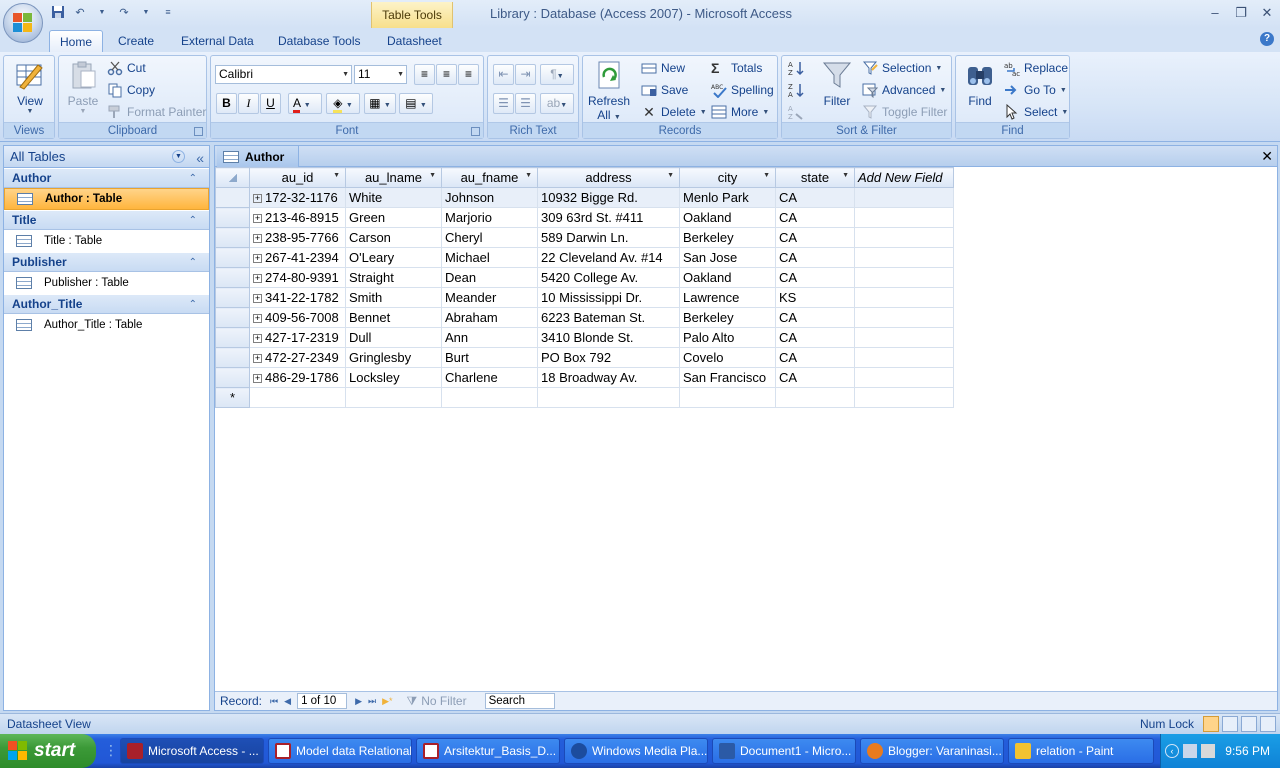 The image size is (1280, 768). What do you see at coordinates (416, 103) in the screenshot?
I see `alternate-fill-button: ▤ ▼` at bounding box center [416, 103].